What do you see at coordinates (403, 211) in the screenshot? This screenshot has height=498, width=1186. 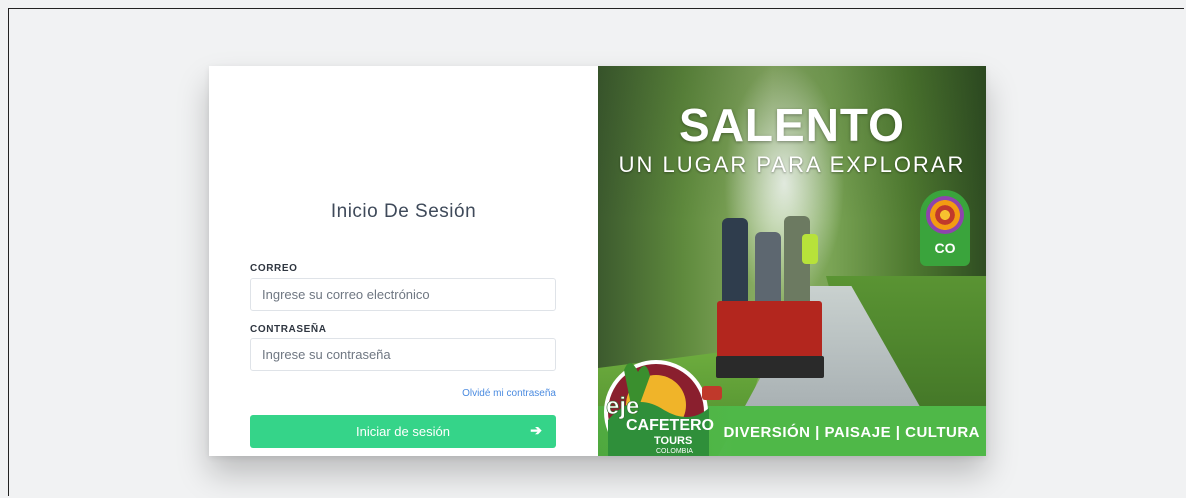 I see `login-title: Inicio De Sesión` at bounding box center [403, 211].